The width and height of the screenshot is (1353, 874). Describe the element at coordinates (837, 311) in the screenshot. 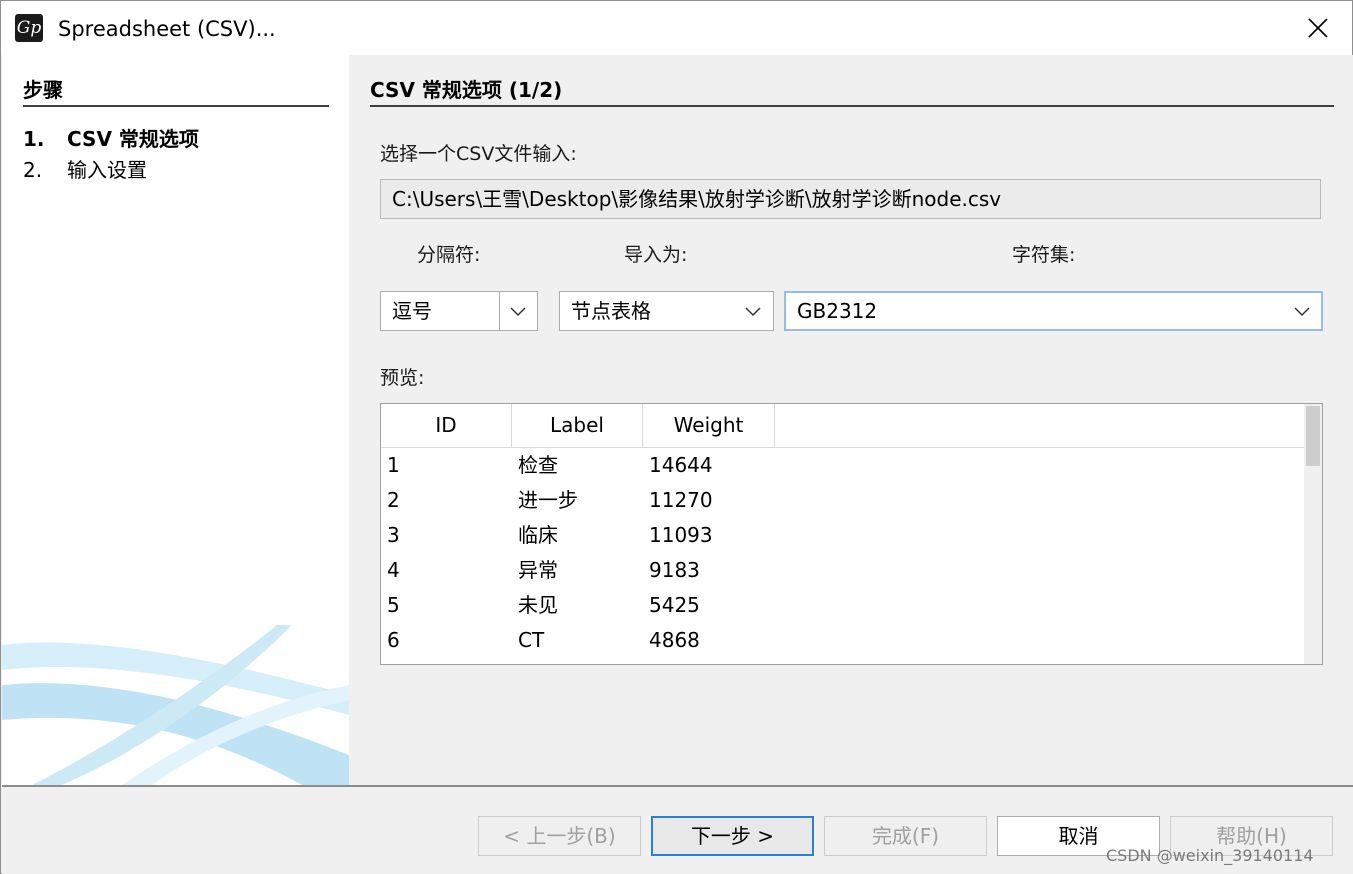

I see `charset-value: GB2312` at that location.